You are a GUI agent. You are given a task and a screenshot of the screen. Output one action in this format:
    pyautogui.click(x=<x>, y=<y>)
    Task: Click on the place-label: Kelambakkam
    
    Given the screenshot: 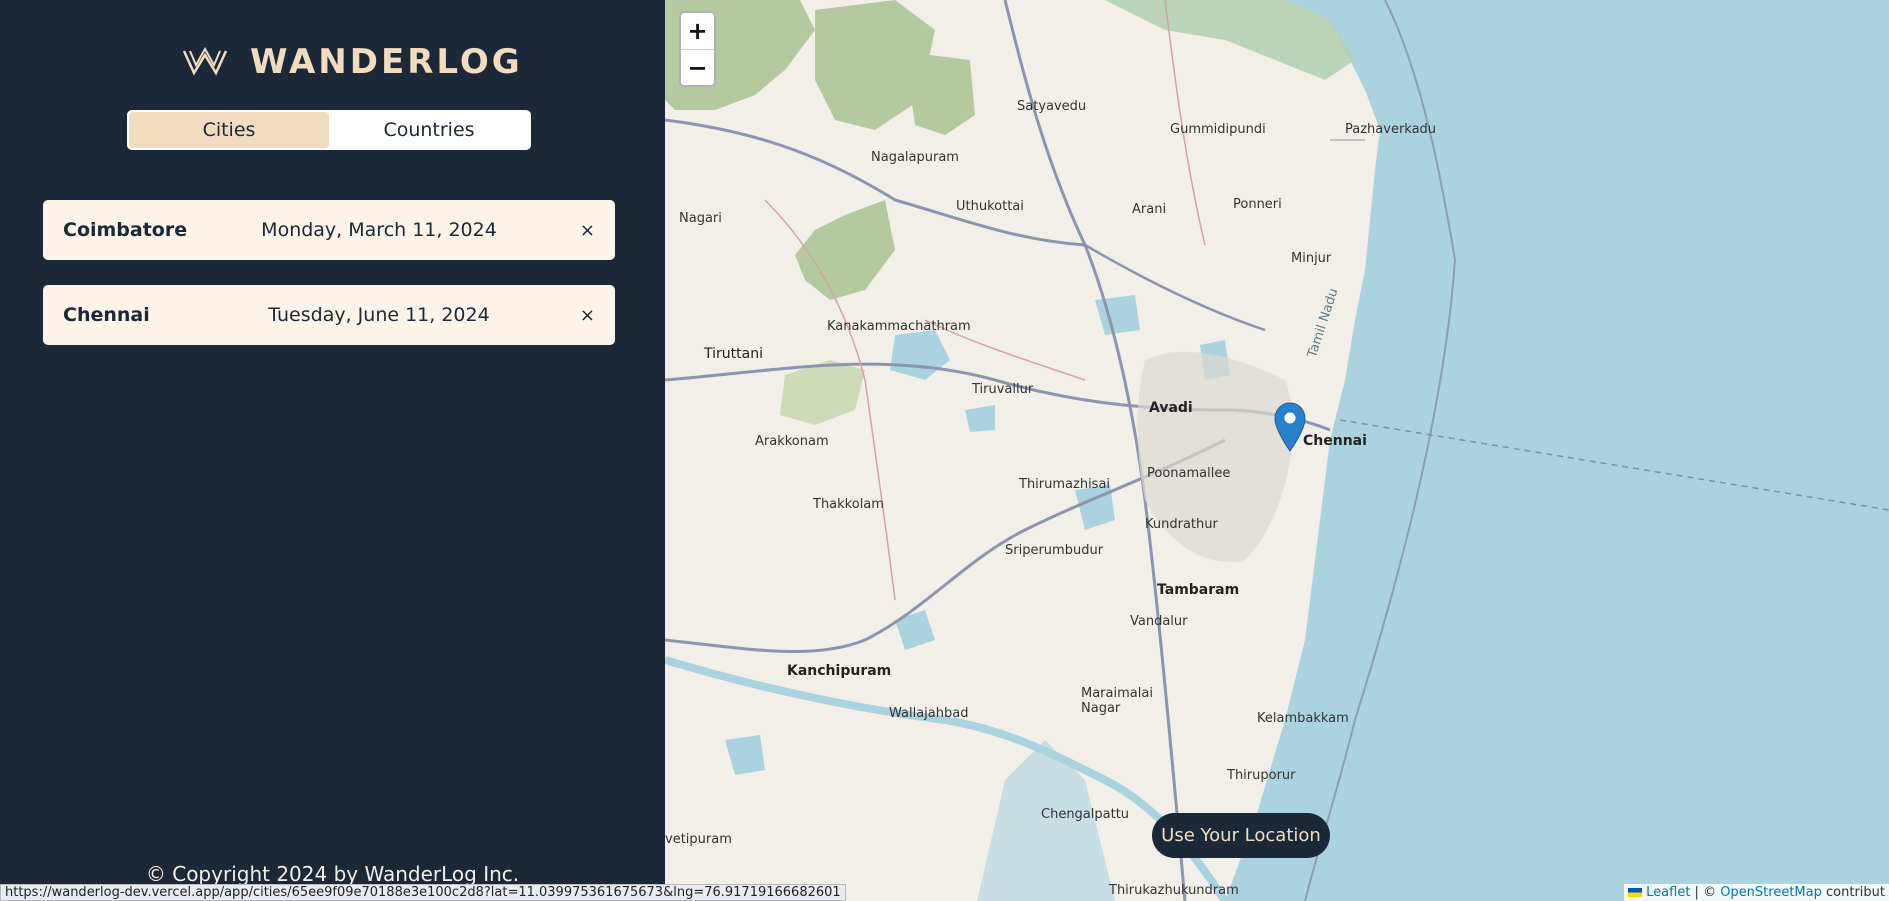 What is the action you would take?
    pyautogui.click(x=1303, y=718)
    